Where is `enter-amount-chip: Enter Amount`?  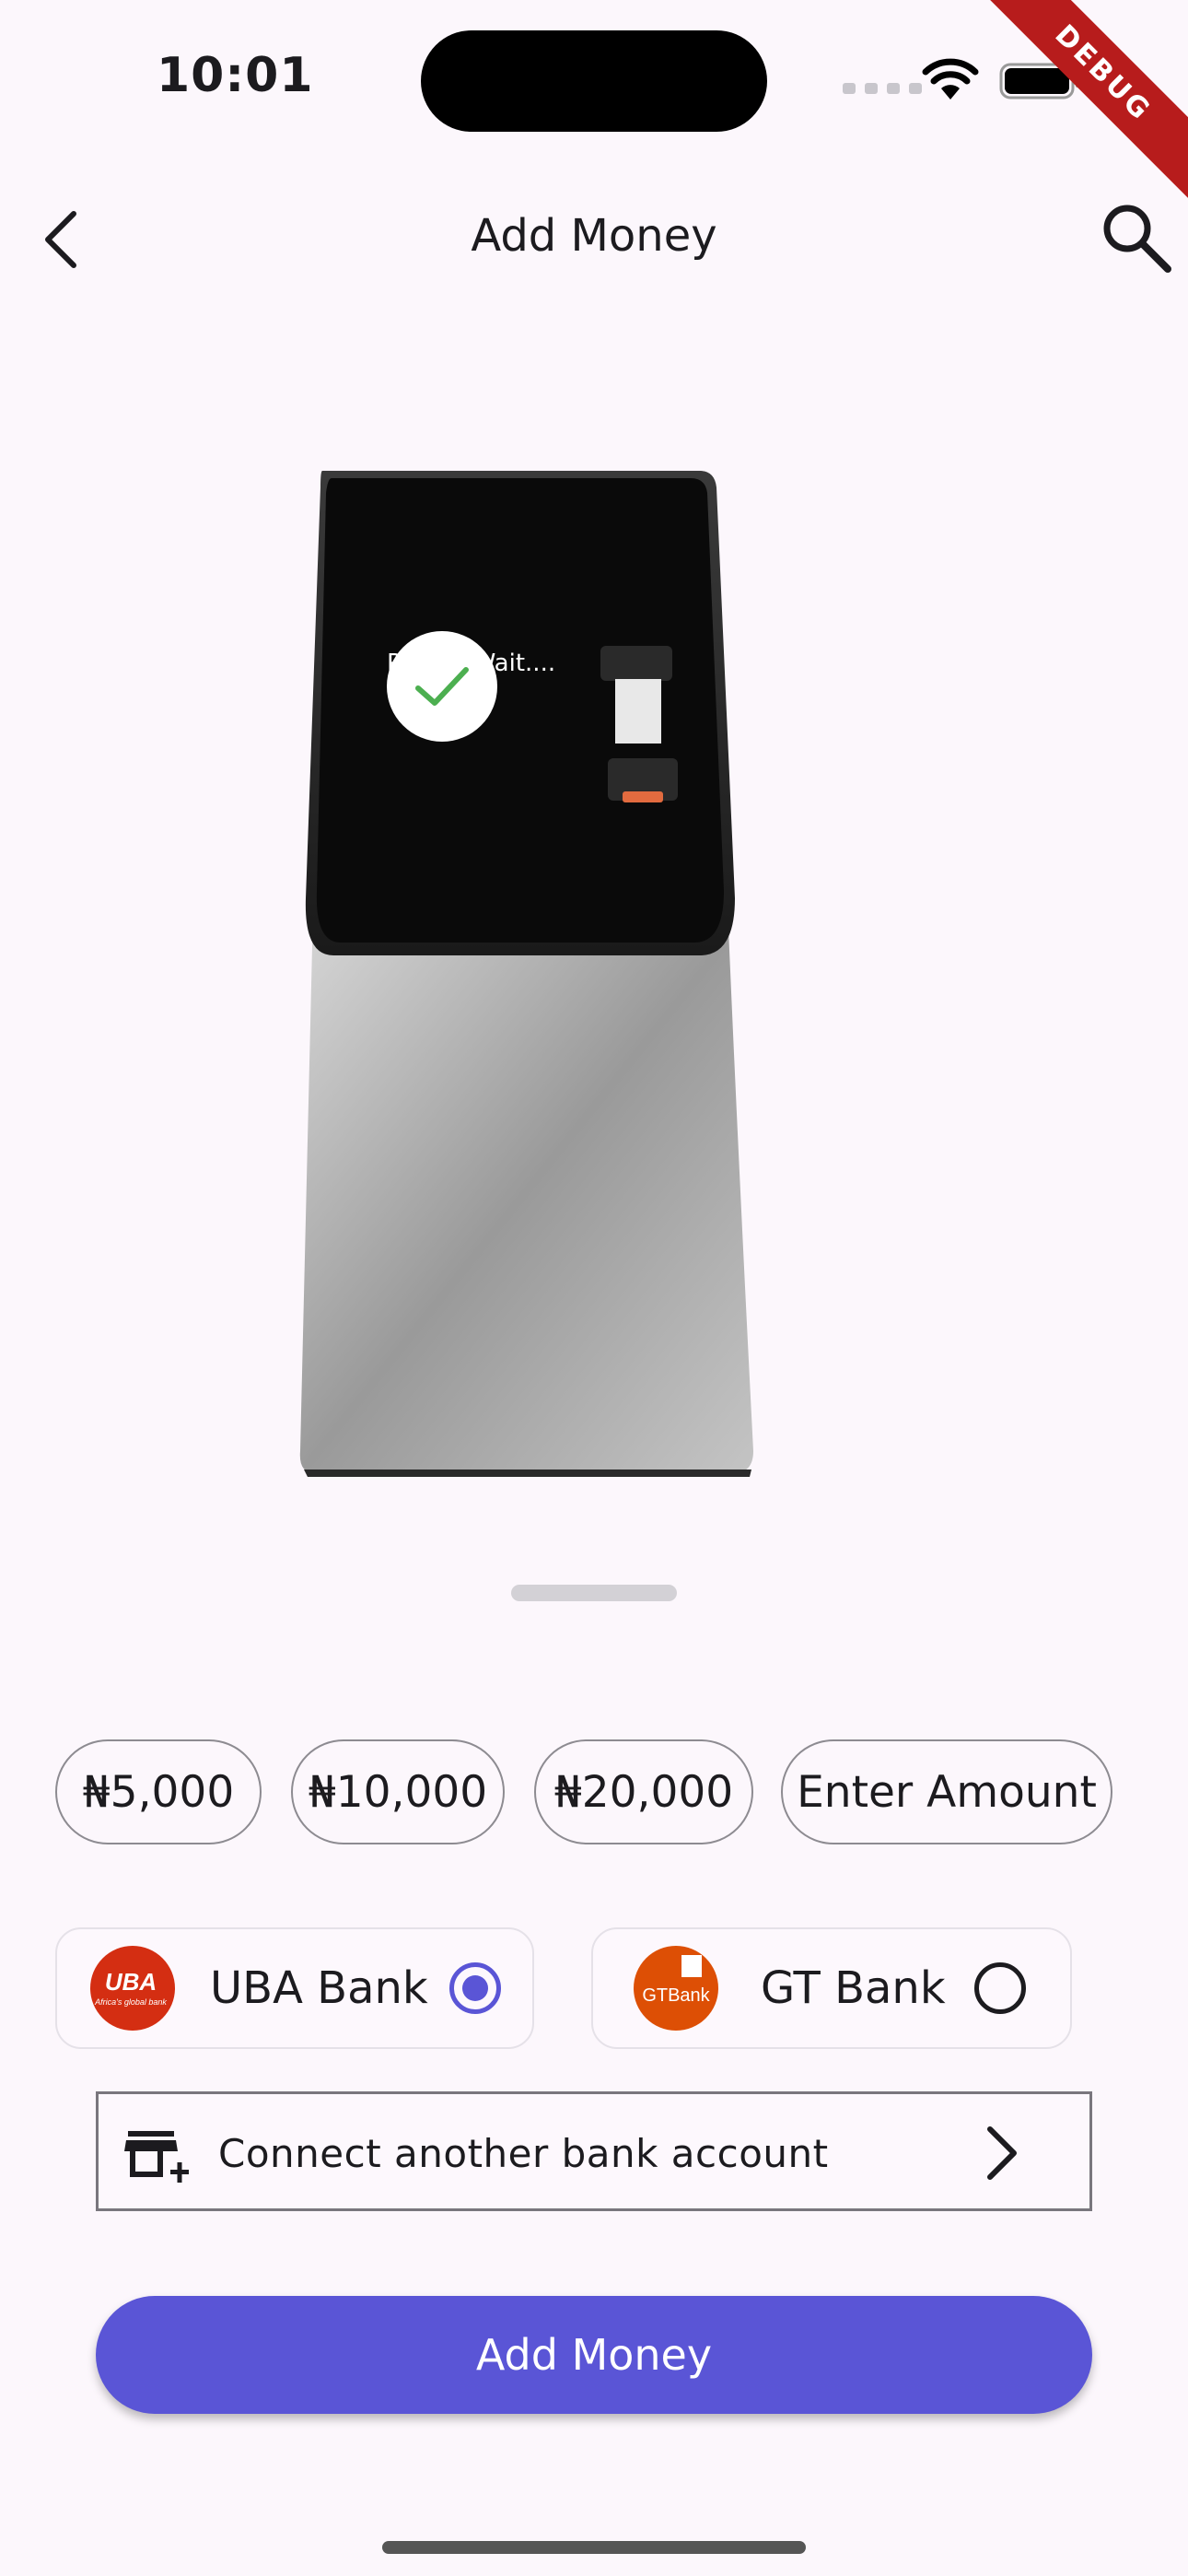
enter-amount-chip: Enter Amount is located at coordinates (946, 1791).